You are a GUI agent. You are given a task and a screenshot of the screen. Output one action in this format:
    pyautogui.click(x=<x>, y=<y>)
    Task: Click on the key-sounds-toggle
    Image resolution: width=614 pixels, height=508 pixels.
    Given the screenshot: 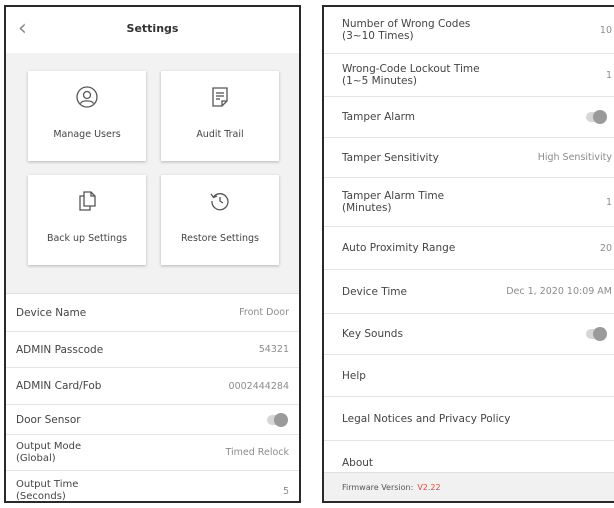 What is the action you would take?
    pyautogui.click(x=596, y=334)
    